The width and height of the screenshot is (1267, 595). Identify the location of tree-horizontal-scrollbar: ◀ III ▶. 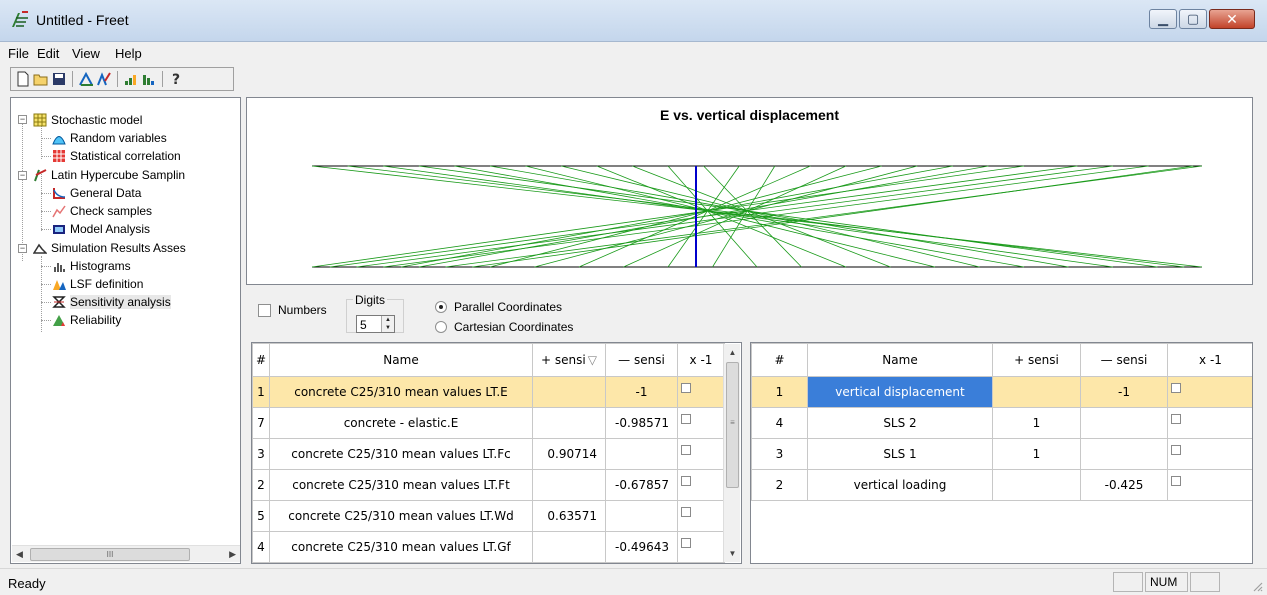
(126, 553).